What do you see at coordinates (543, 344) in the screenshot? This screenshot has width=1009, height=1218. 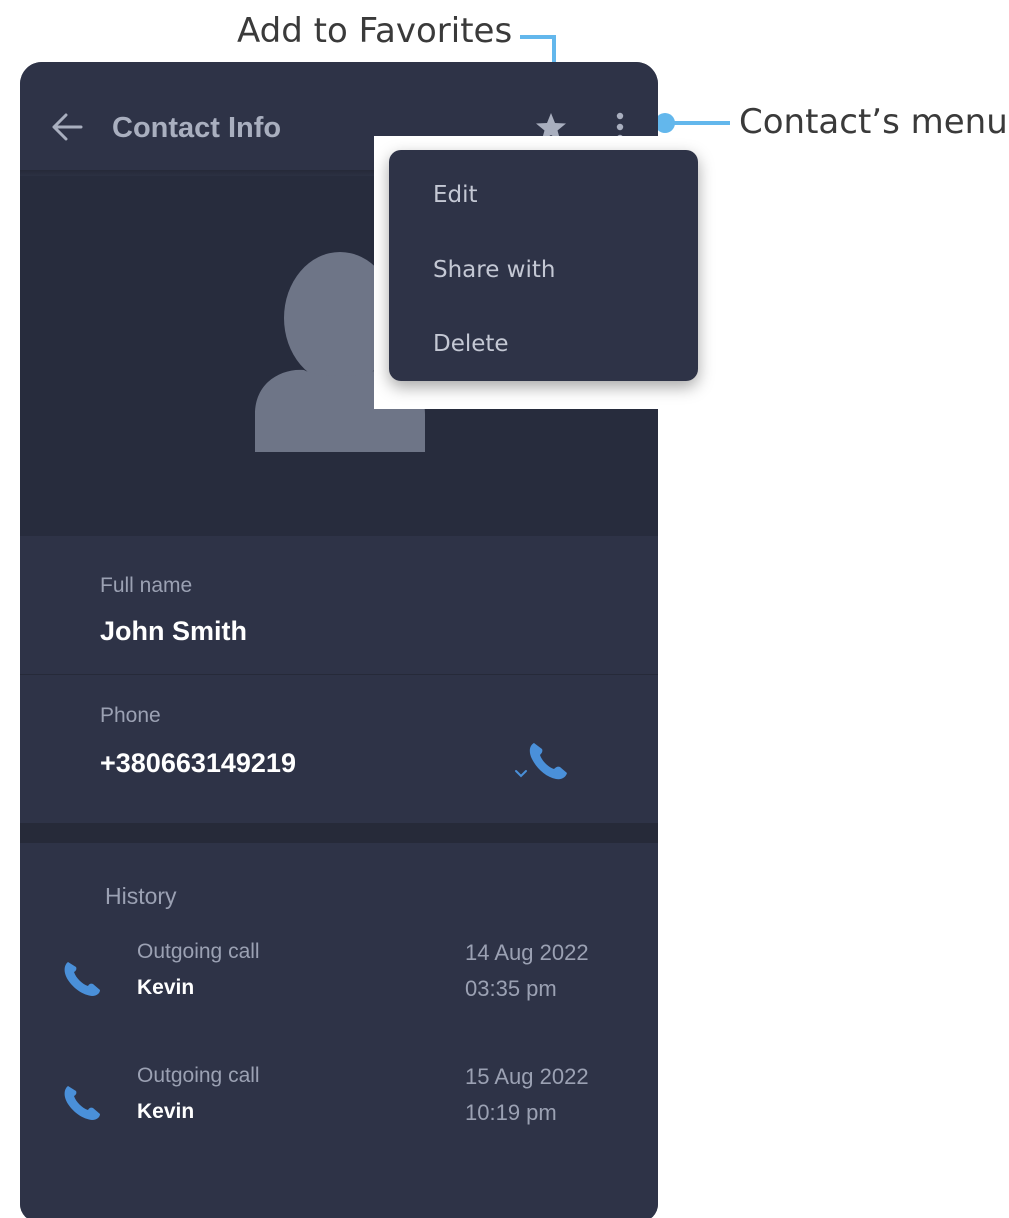 I see `menu-item-delete: Delete` at bounding box center [543, 344].